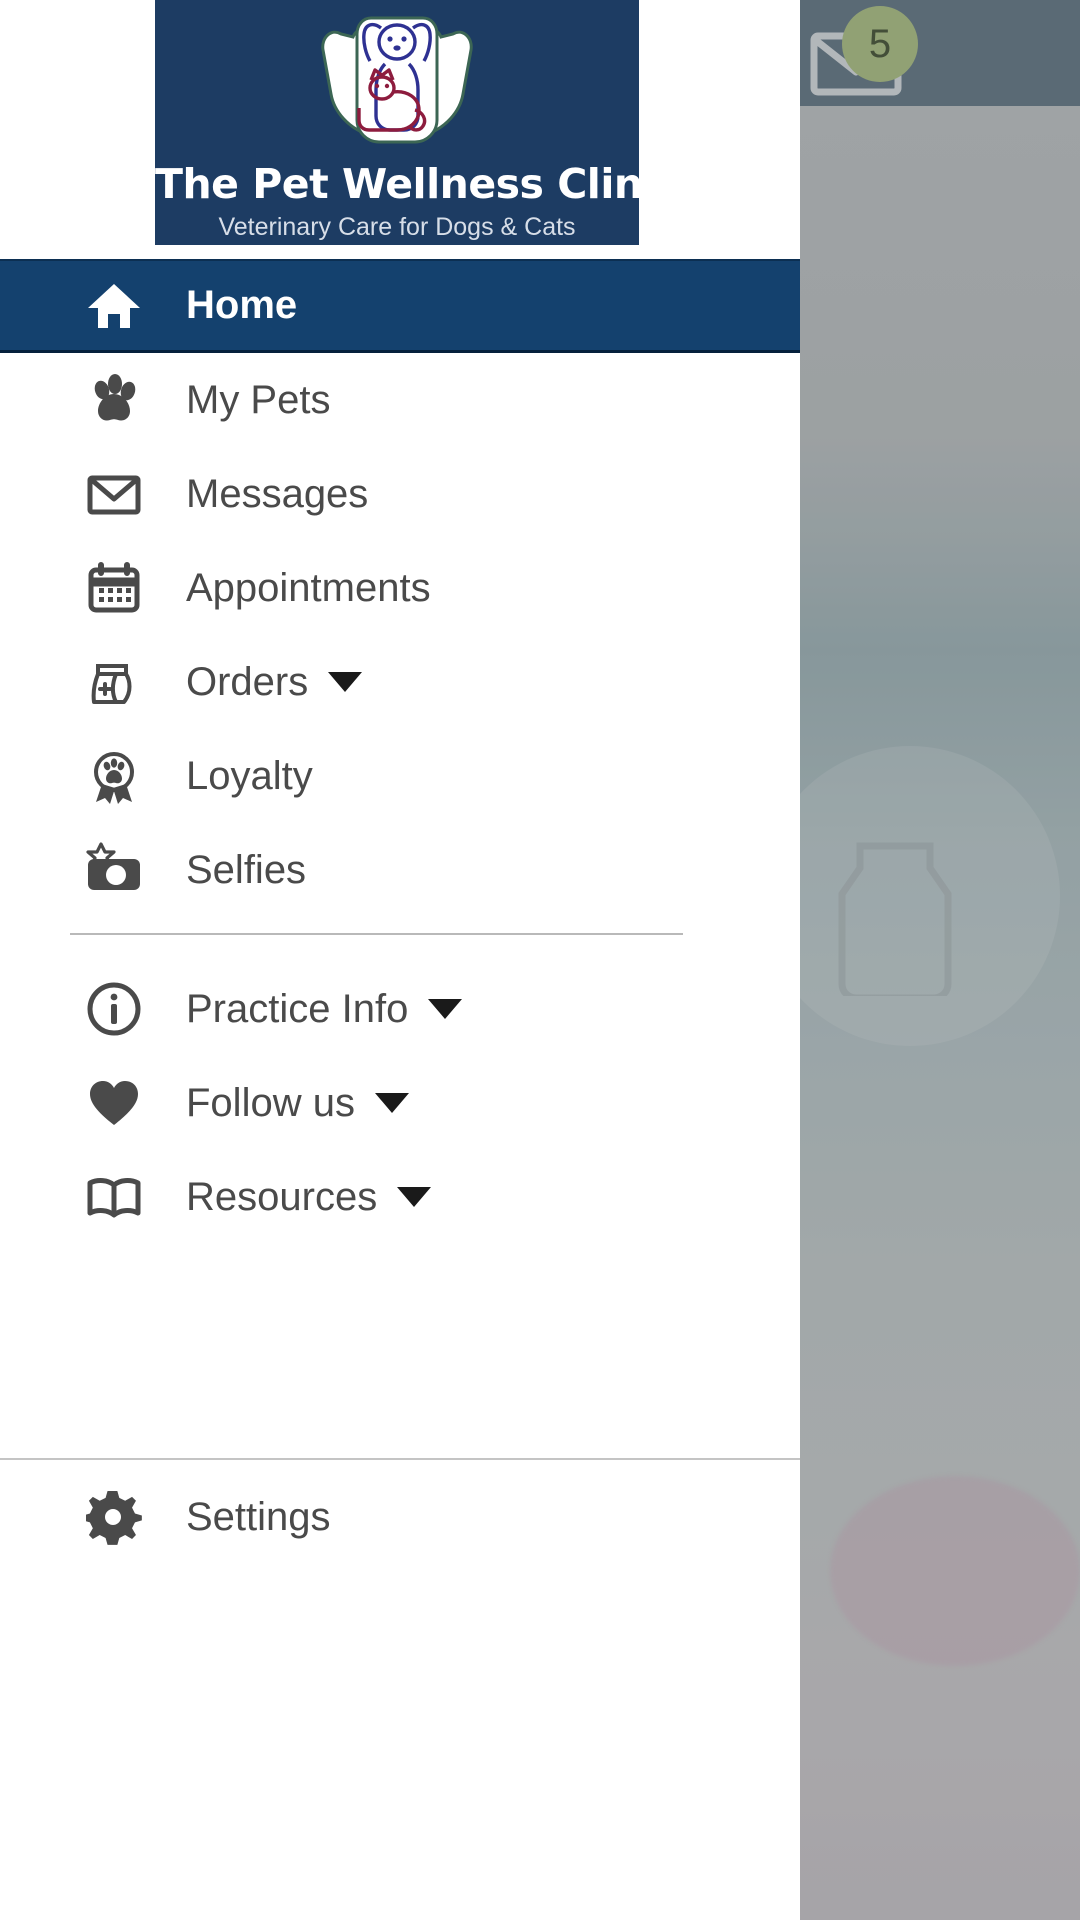  I want to click on menu-item-orders: Orders, so click(400, 682).